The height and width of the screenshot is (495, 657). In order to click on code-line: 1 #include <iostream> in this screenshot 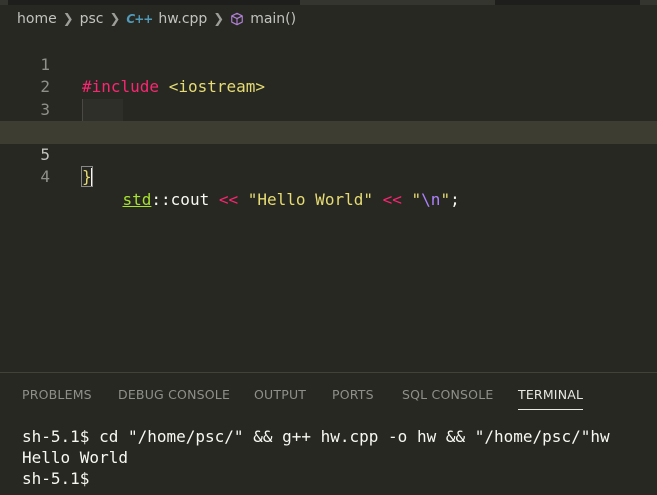, I will do `click(328, 64)`.